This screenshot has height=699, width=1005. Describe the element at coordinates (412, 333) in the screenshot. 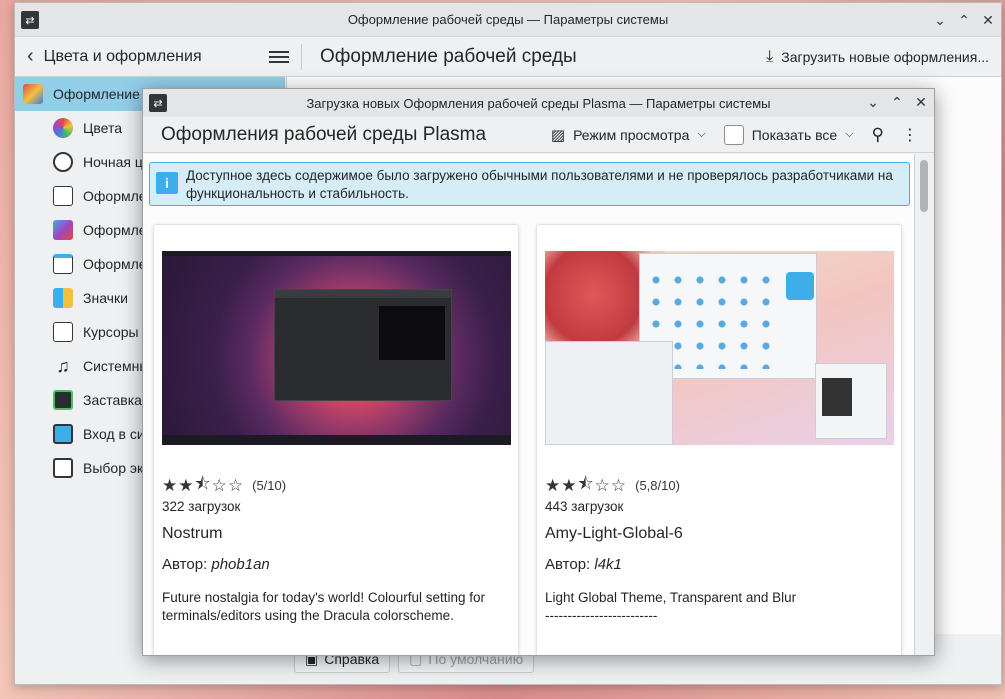

I see `preview-window-pane` at that location.